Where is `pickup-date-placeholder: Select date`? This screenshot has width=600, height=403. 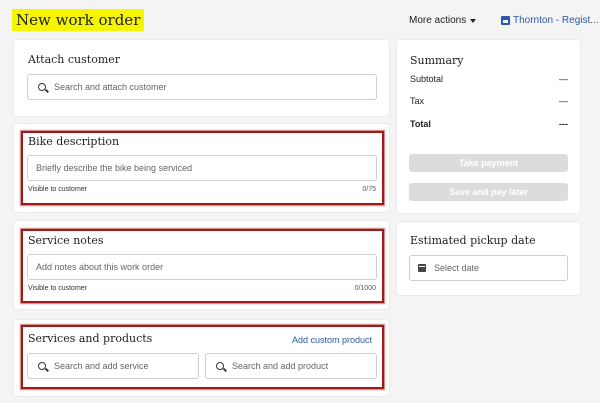 pickup-date-placeholder: Select date is located at coordinates (457, 268).